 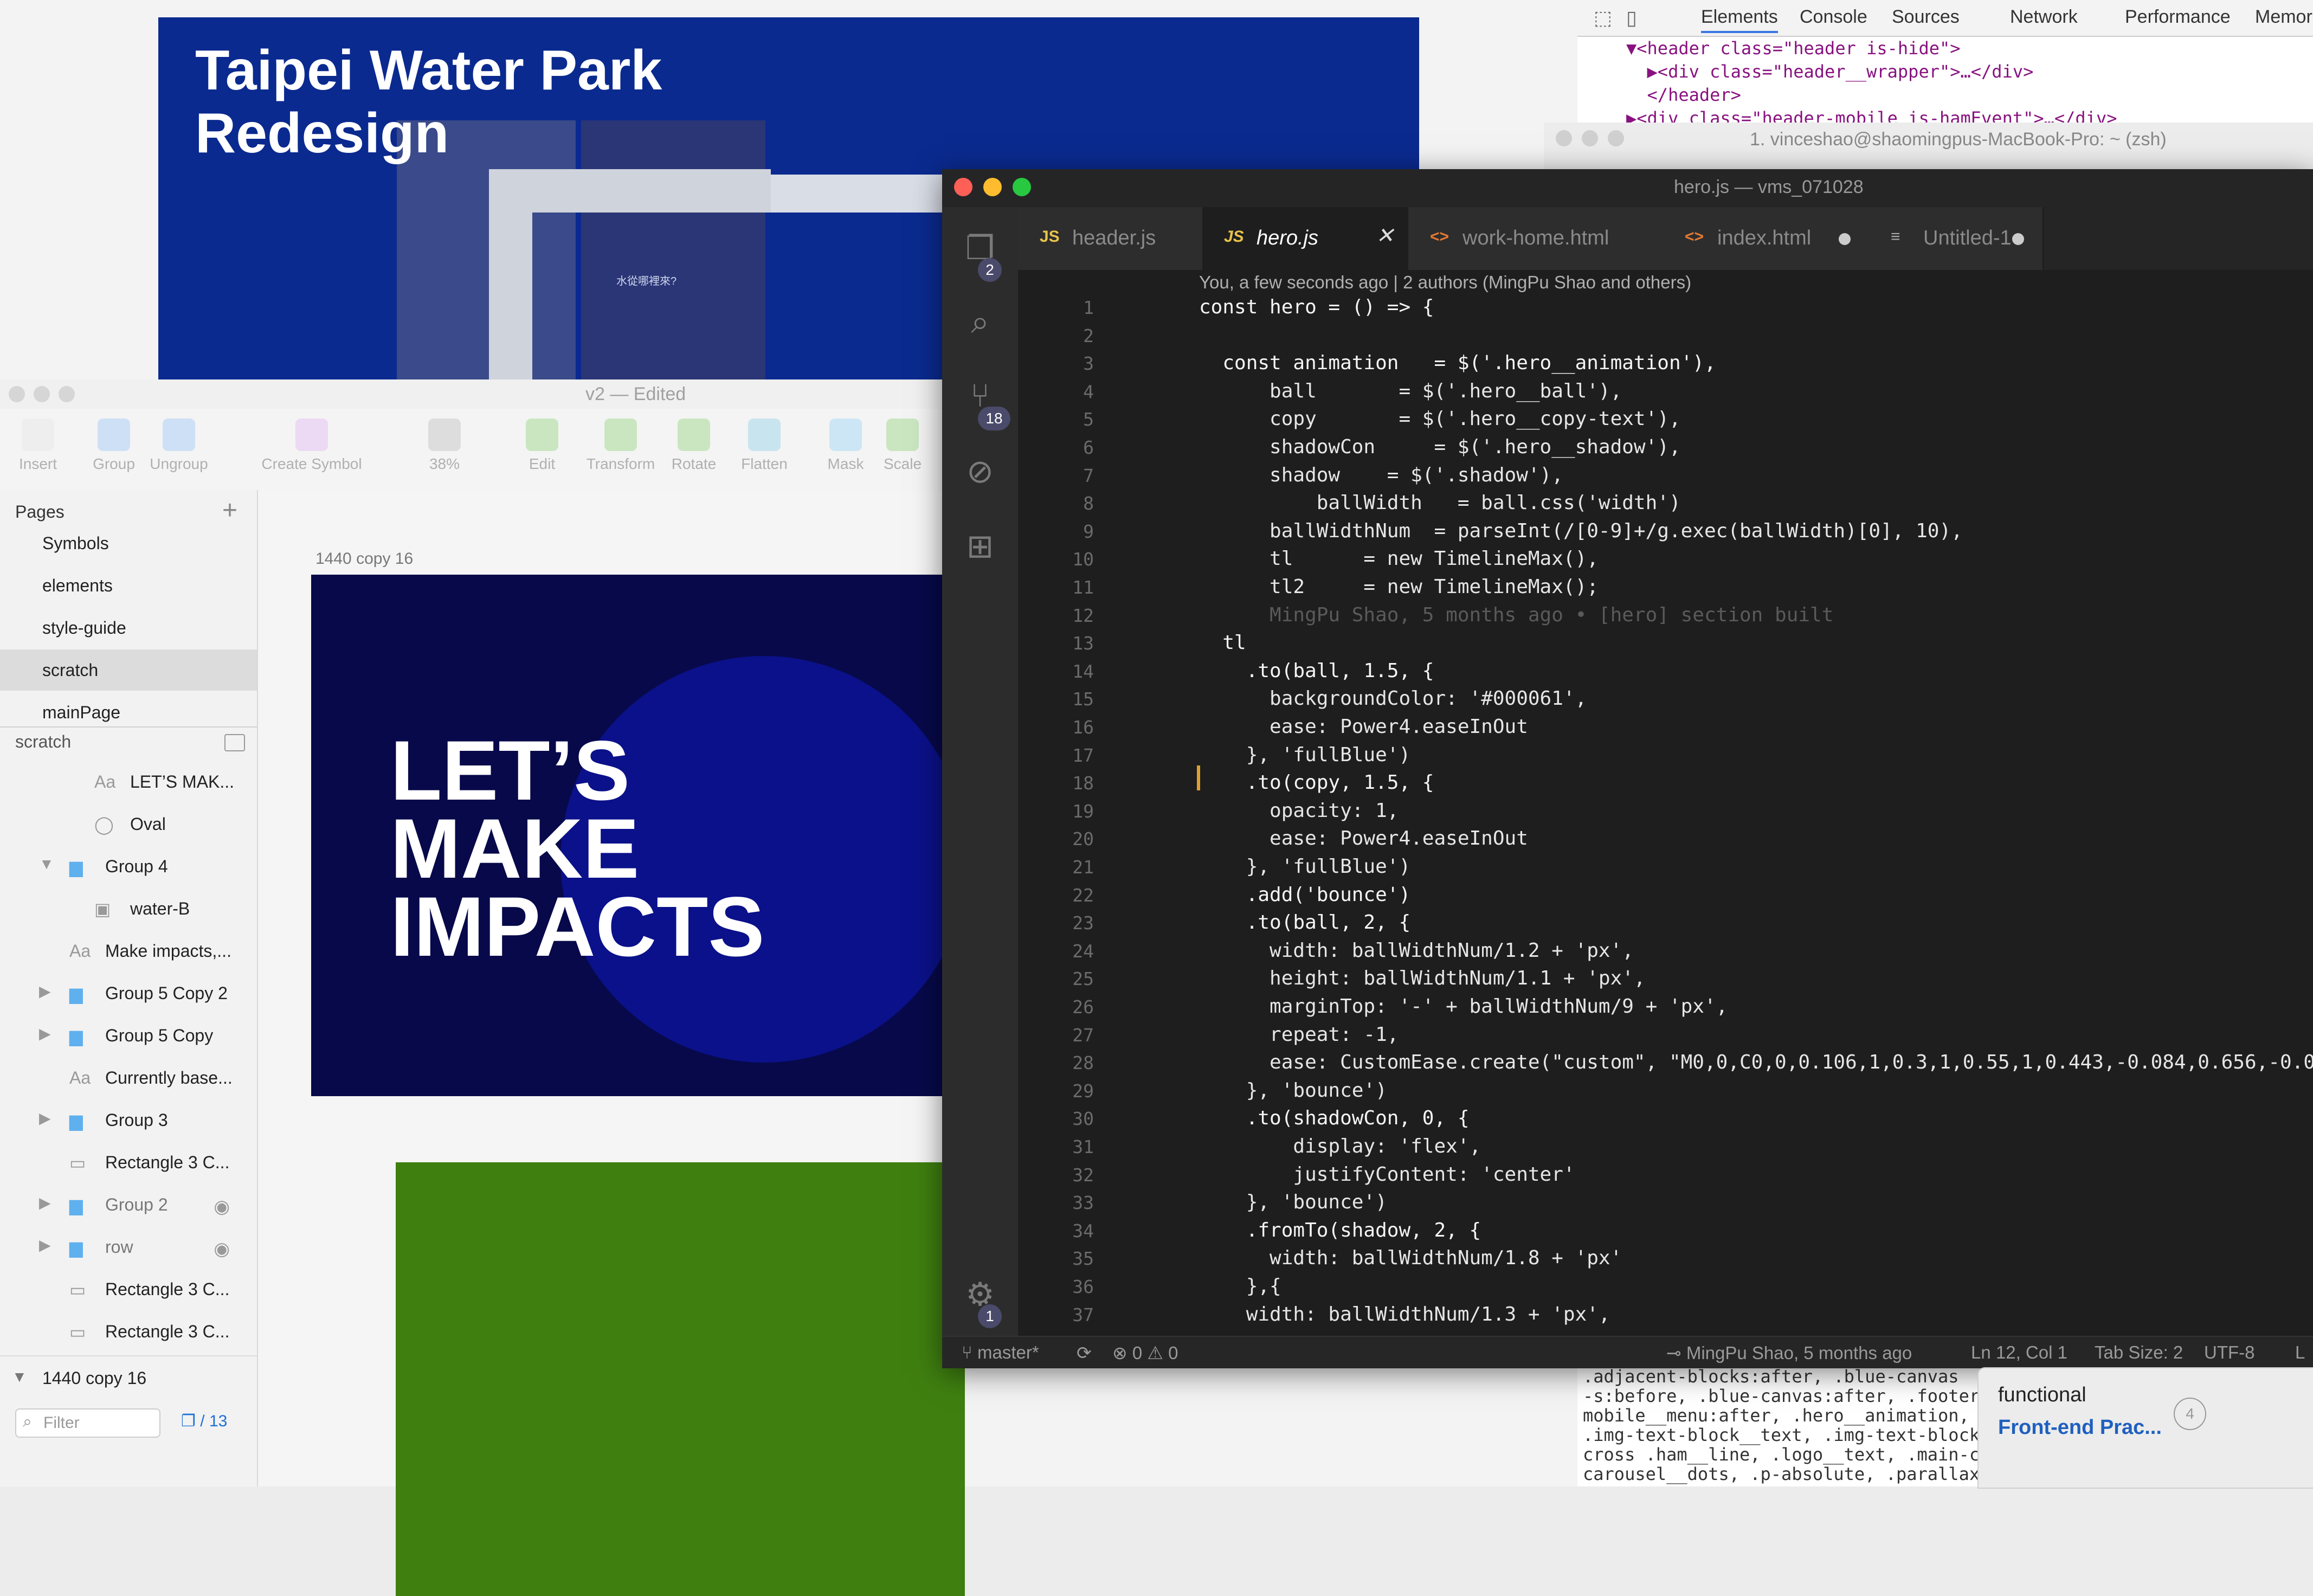 I want to click on dom-node: </header>, so click(x=1684, y=95).